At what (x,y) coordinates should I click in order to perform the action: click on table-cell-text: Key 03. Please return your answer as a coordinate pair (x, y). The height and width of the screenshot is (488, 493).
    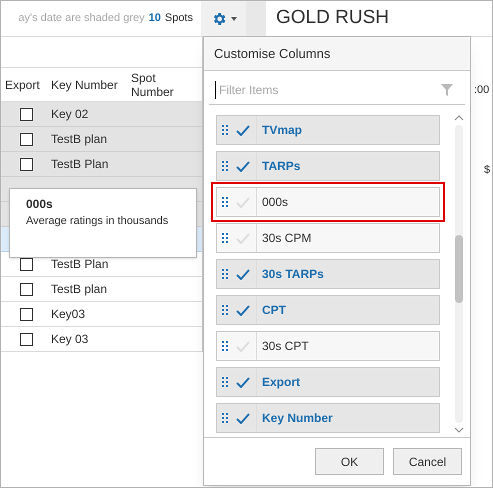
    Looking at the image, I should click on (69, 339).